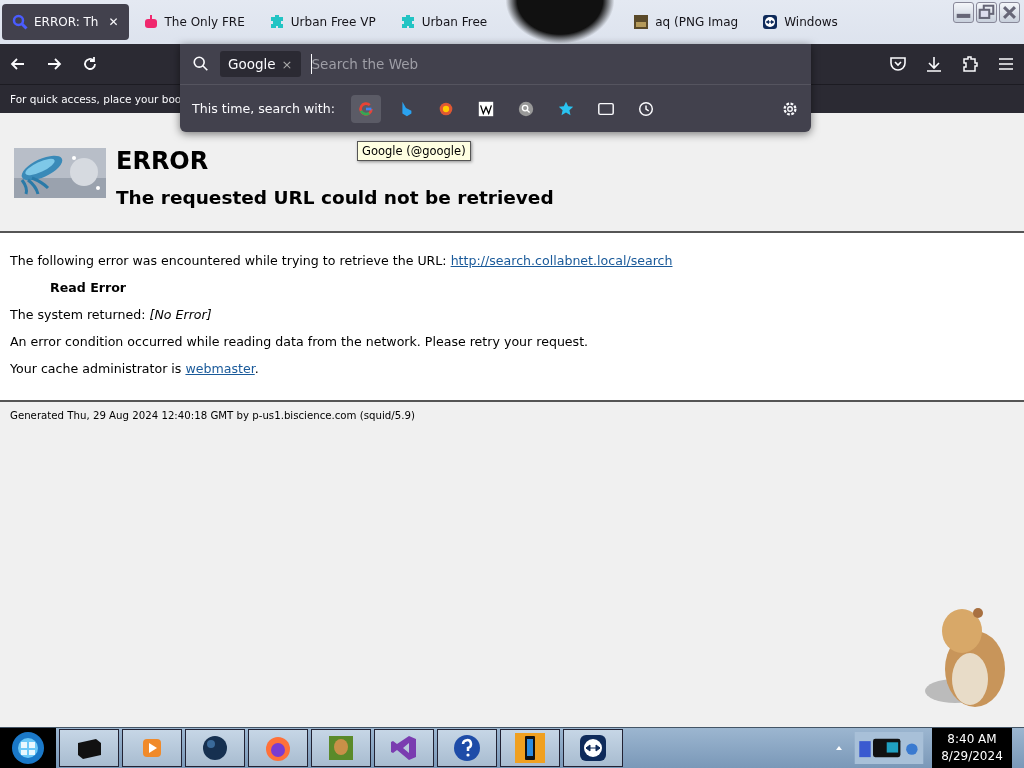 The height and width of the screenshot is (768, 1024). Describe the element at coordinates (1009, 12) in the screenshot. I see `close-icon` at that location.